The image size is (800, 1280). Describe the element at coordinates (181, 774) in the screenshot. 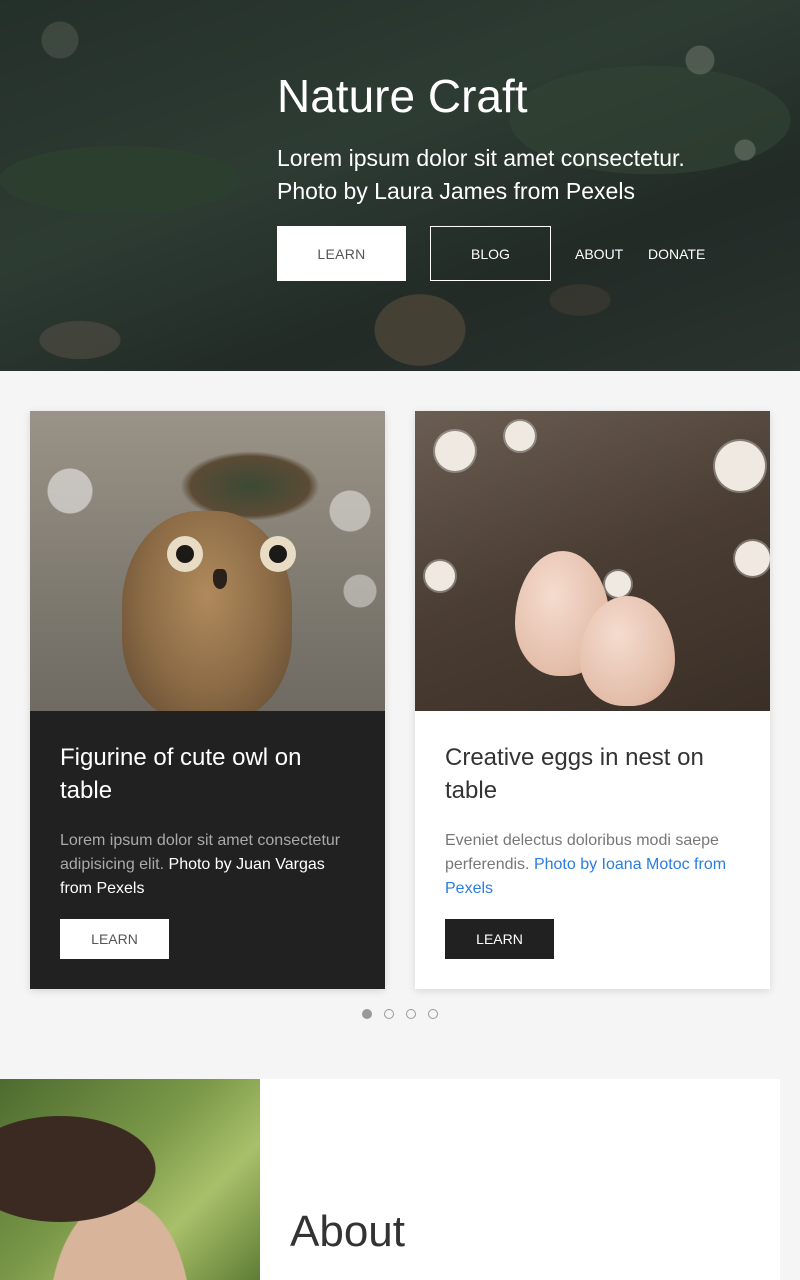

I see `card-title: Figurine of cute owl on table` at that location.